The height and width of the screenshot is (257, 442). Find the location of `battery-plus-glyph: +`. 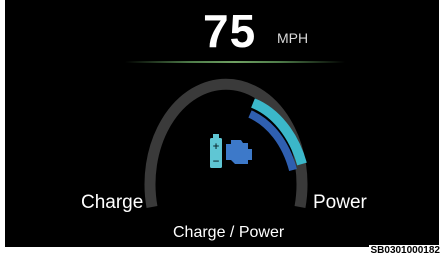

battery-plus-glyph: + is located at coordinates (216, 147).